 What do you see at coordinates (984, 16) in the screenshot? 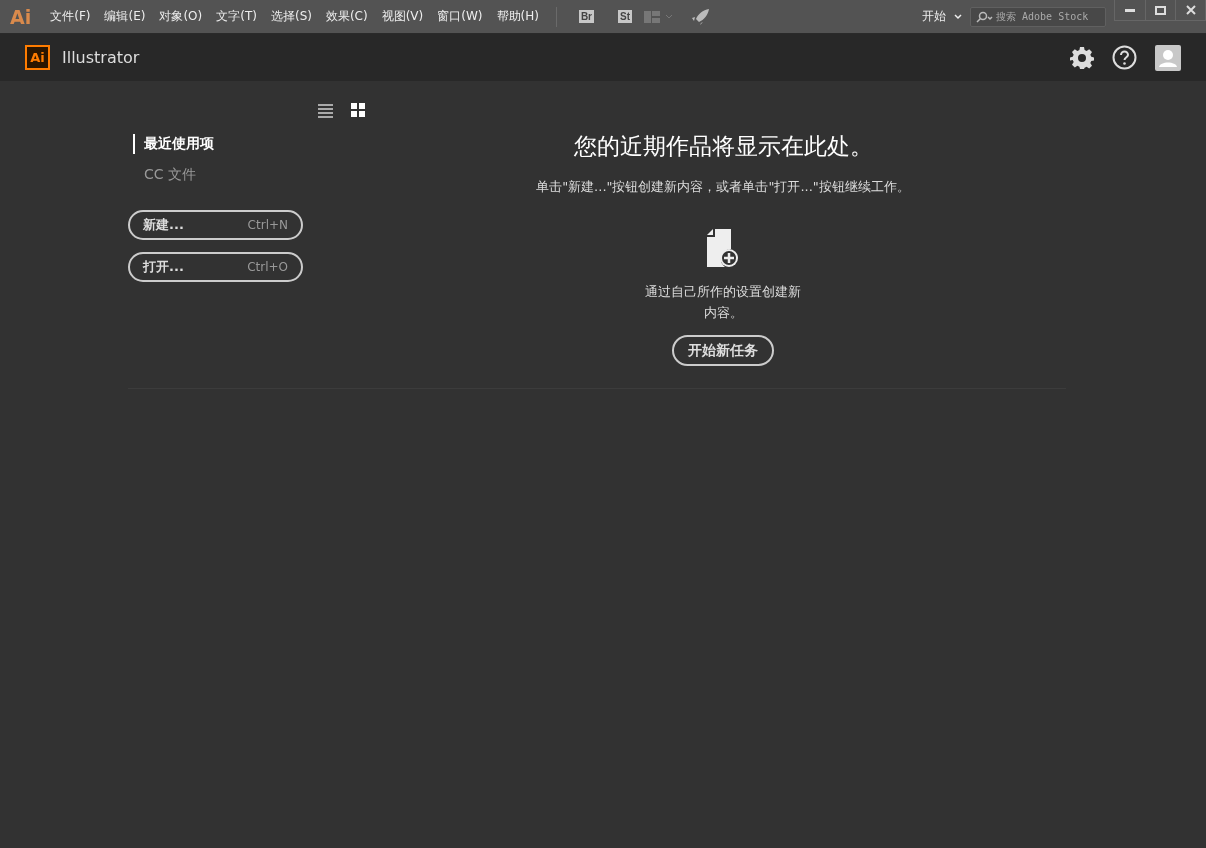
I see `search-icon` at bounding box center [984, 16].